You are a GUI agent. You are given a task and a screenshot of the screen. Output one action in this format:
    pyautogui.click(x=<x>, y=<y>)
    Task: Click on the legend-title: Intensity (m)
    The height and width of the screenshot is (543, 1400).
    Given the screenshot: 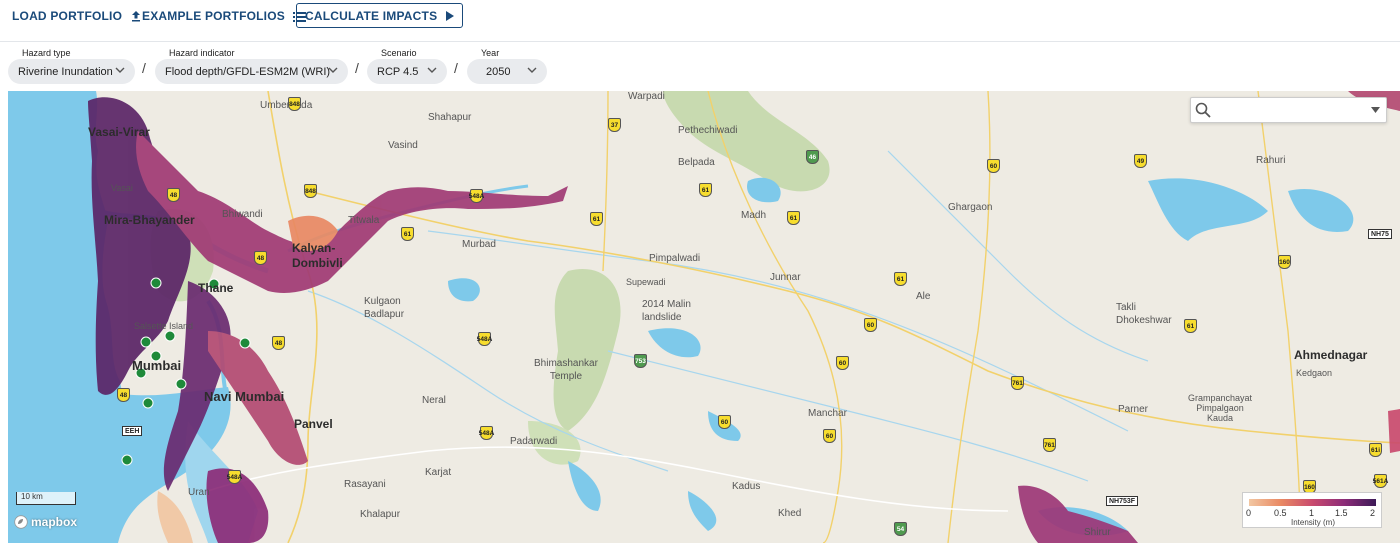 What is the action you would take?
    pyautogui.click(x=1312, y=522)
    